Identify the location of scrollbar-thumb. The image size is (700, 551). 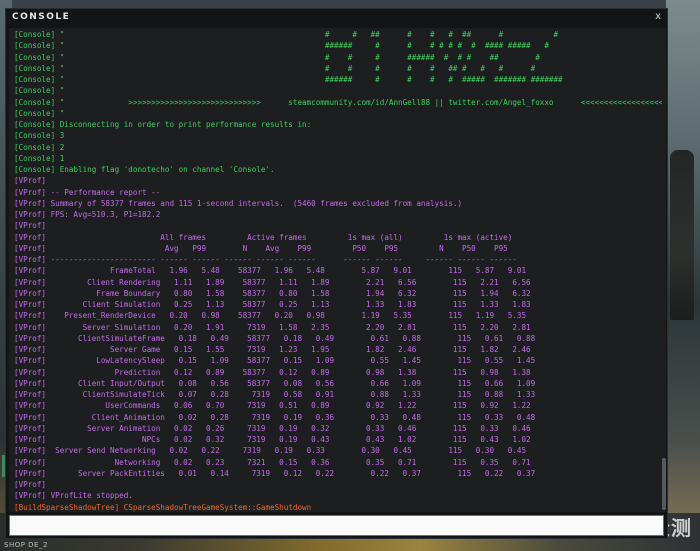
(664, 484).